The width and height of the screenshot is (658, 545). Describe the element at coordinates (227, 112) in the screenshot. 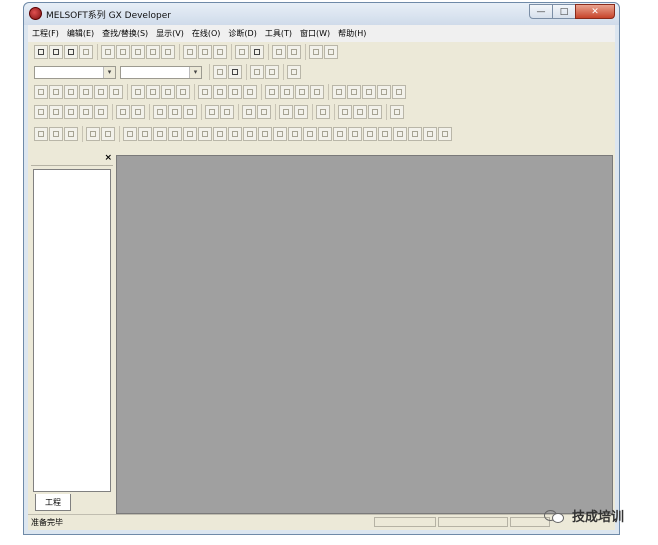

I see `list-view-icon` at that location.